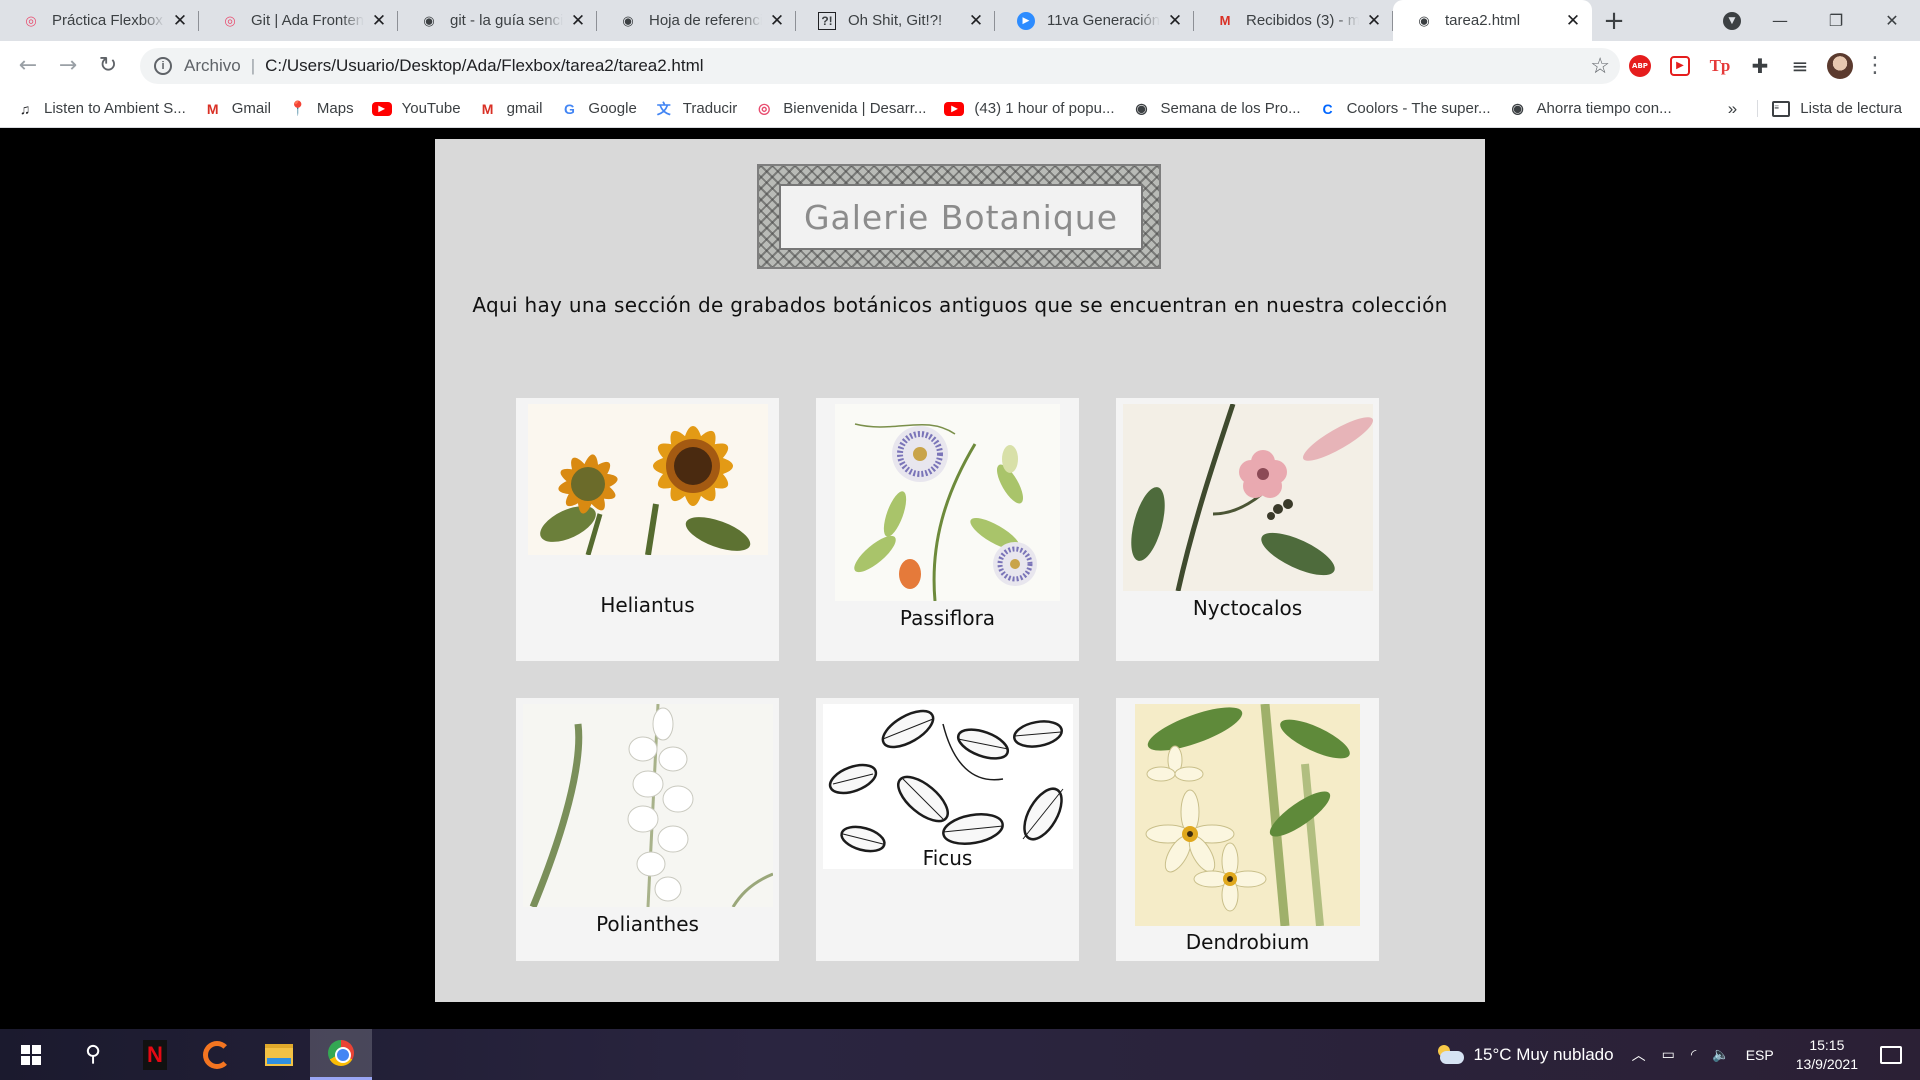 The height and width of the screenshot is (1080, 1920). What do you see at coordinates (948, 786) in the screenshot?
I see `ficus-image` at bounding box center [948, 786].